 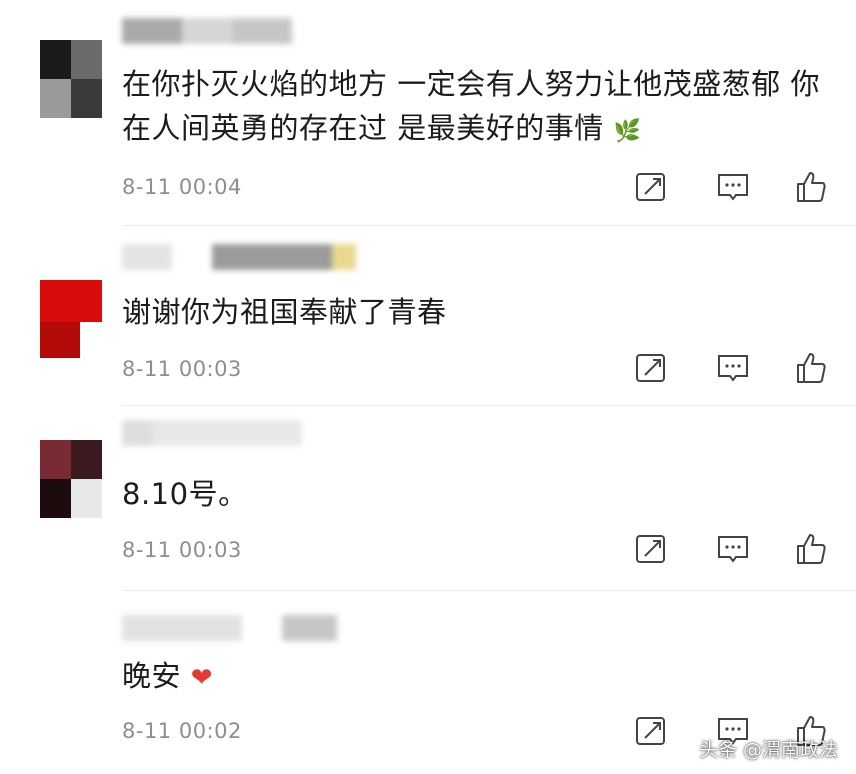 What do you see at coordinates (182, 731) in the screenshot?
I see `comment-timestamp: 8-11 00:02` at bounding box center [182, 731].